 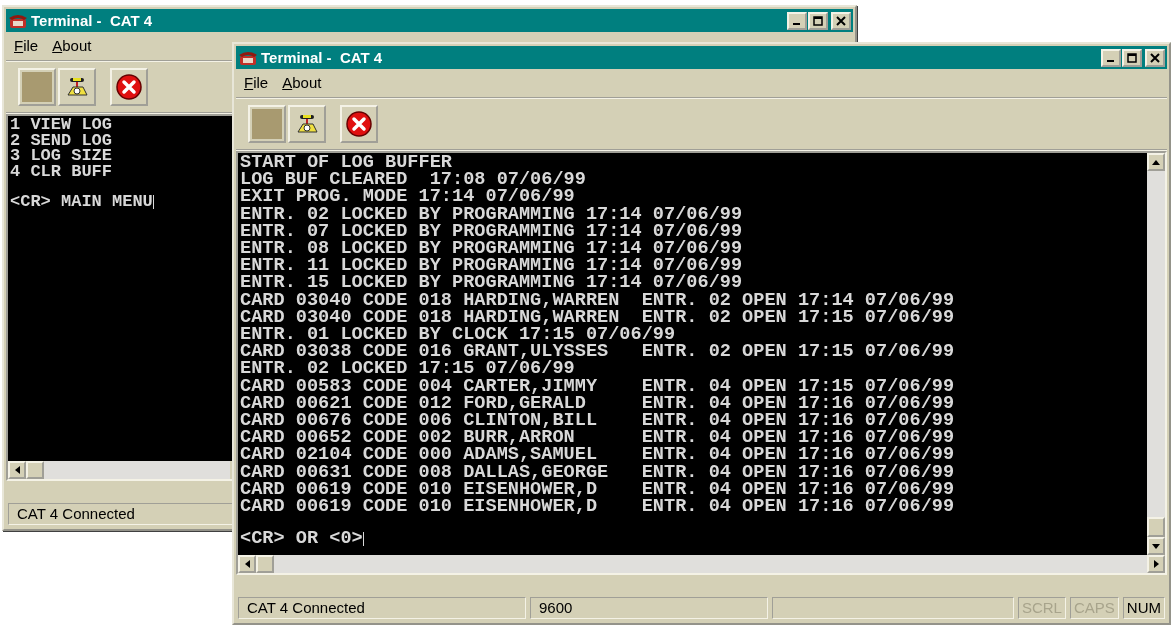 I want to click on right-arrow-icon, so click(x=1156, y=564).